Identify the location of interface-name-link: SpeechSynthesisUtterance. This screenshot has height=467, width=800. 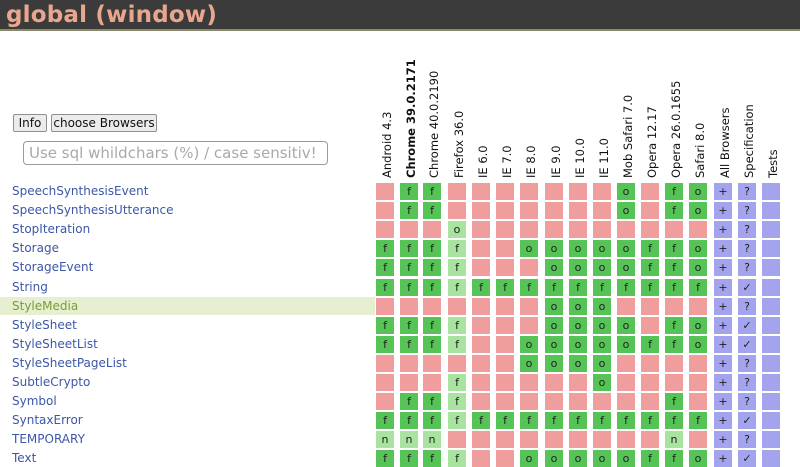
(93, 210).